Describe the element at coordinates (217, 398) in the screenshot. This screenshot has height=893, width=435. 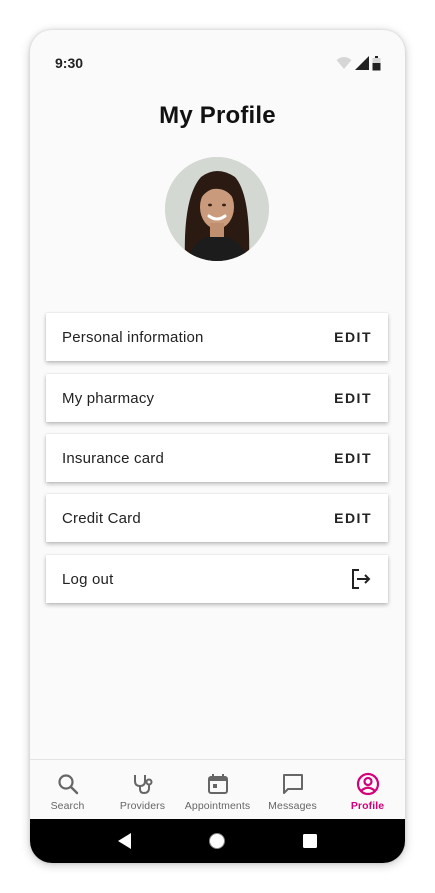
I see `menu-item-my-pharmacy: My pharmacy EDIT` at that location.